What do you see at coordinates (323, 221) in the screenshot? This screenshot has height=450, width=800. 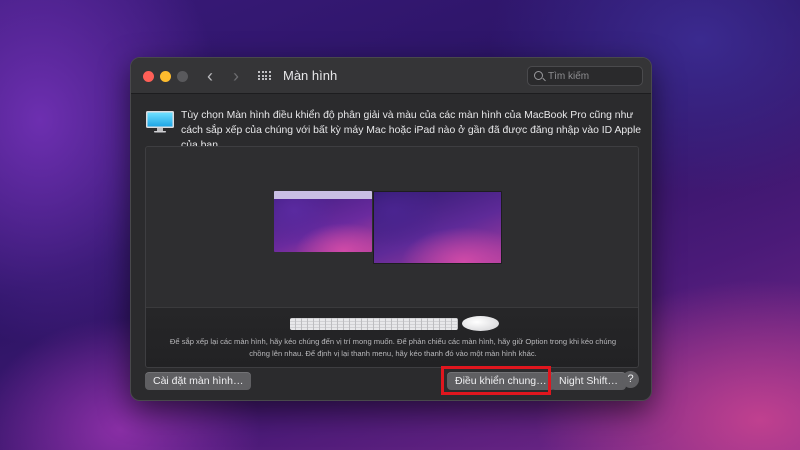 I see `main-display-thumbnail` at bounding box center [323, 221].